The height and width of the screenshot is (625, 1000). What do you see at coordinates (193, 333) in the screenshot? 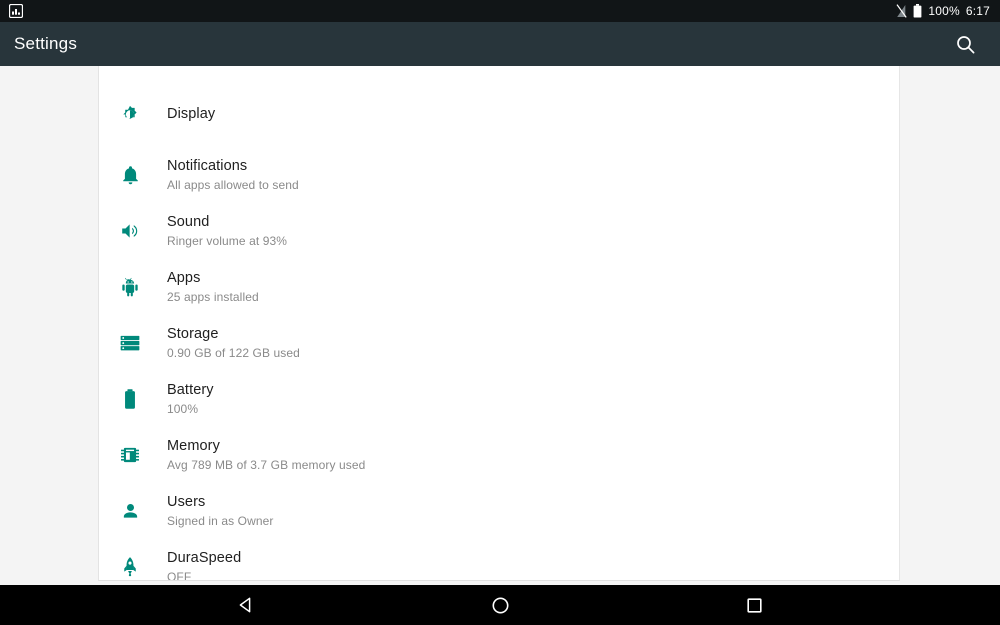
I see `settings-row-title: Storage` at bounding box center [193, 333].